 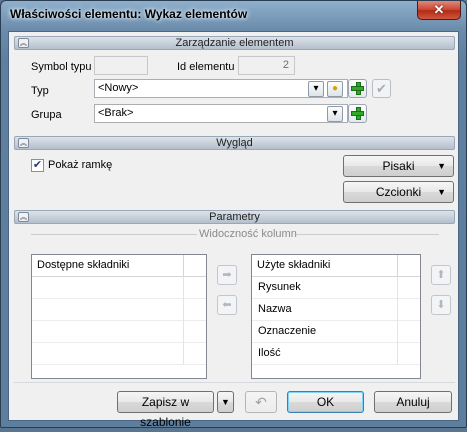 What do you see at coordinates (121, 65) in the screenshot?
I see `symbol-type-field` at bounding box center [121, 65].